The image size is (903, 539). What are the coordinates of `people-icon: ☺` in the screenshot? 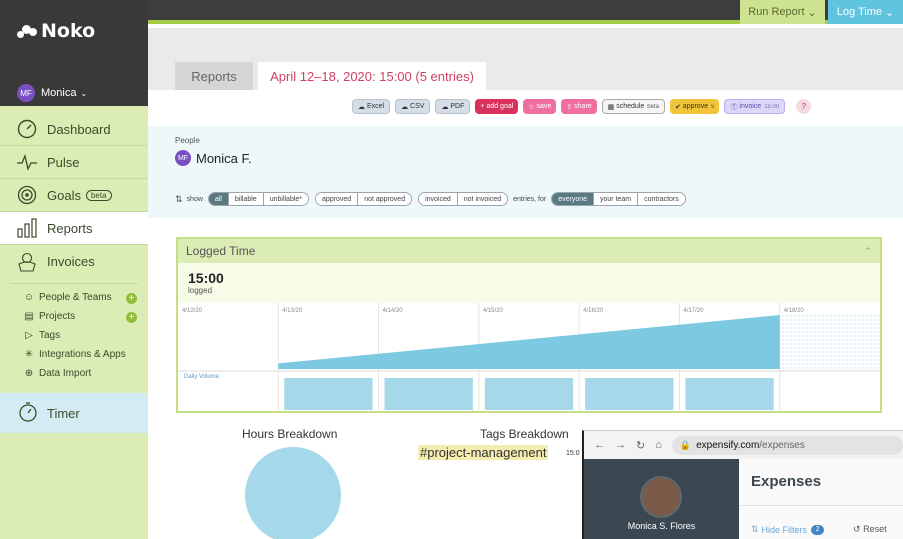 It's located at (29, 297).